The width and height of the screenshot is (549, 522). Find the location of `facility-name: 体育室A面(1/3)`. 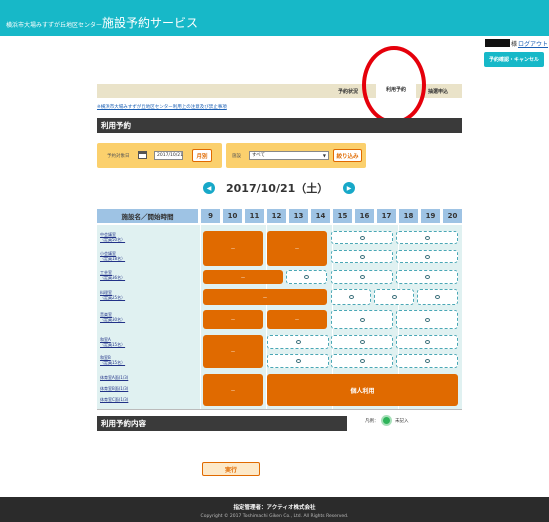

facility-name: 体育室A面(1/3) is located at coordinates (114, 377).